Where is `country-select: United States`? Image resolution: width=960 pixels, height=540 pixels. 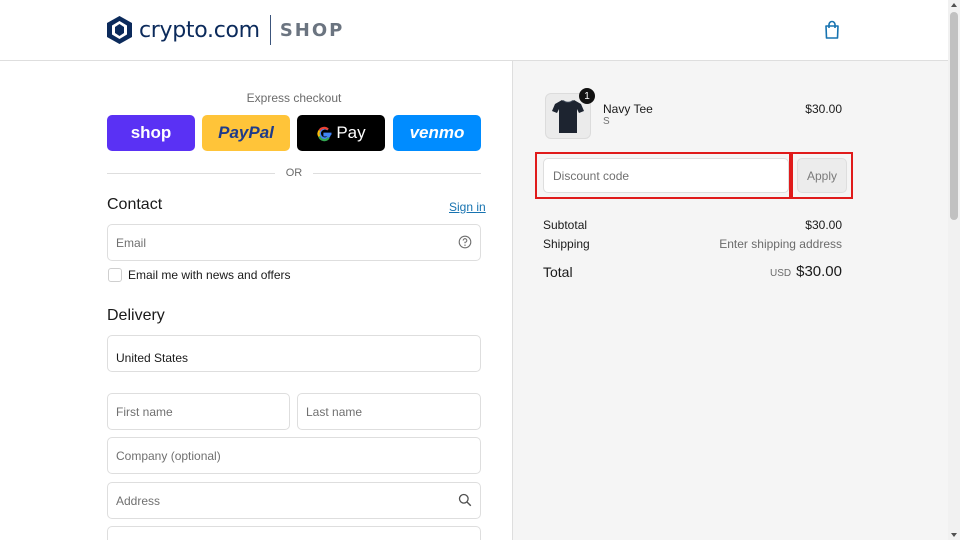
country-select: United States is located at coordinates (294, 353).